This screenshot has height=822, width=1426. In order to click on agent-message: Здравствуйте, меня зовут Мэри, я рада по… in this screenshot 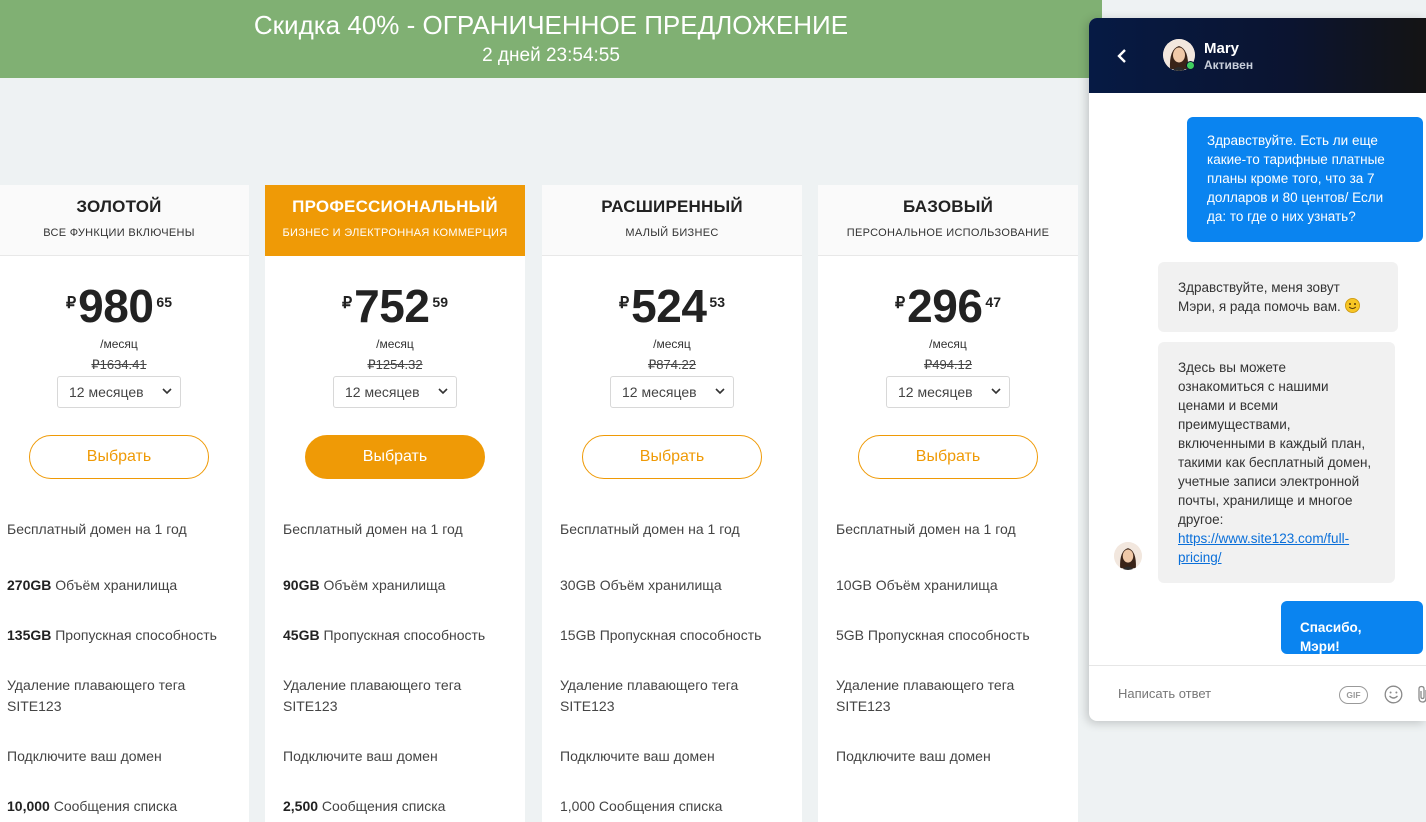, I will do `click(1278, 297)`.